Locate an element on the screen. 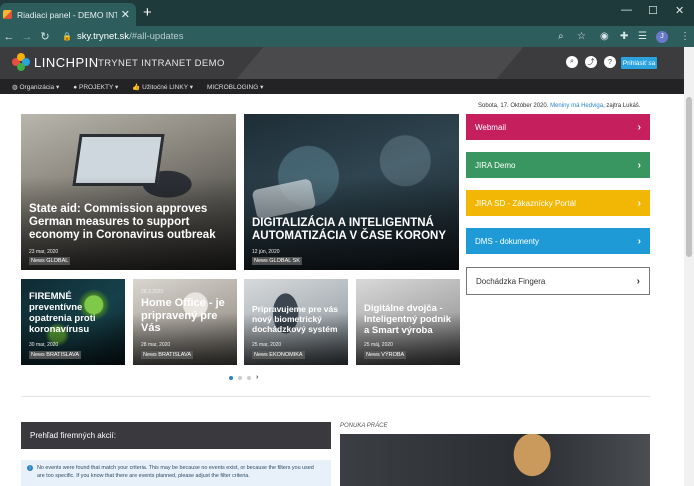 This screenshot has height=486, width=694. tile-label: Dochádzka Fingera is located at coordinates (511, 281).